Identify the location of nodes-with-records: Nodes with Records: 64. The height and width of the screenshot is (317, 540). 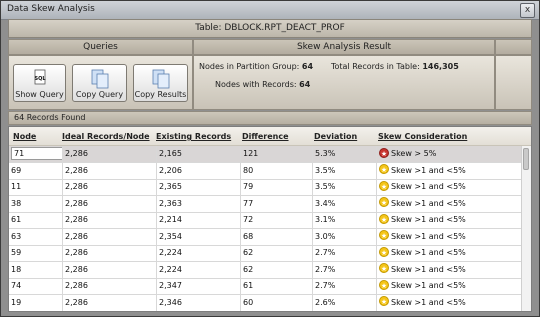
(262, 84).